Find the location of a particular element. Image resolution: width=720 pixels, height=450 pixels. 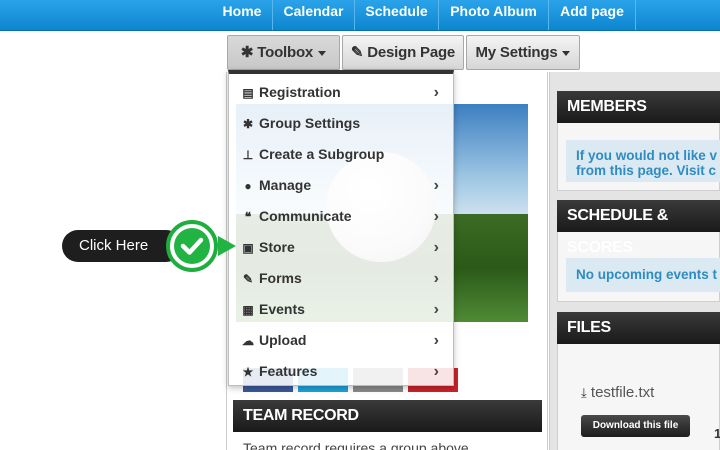

star-icon: ★ is located at coordinates (248, 372).